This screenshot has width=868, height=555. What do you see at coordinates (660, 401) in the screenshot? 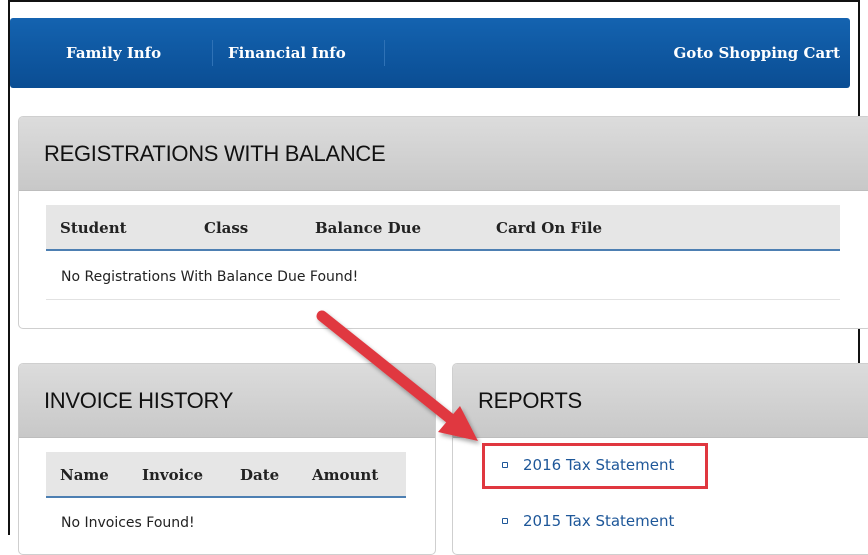
I see `reports-title: REPORTS` at bounding box center [660, 401].